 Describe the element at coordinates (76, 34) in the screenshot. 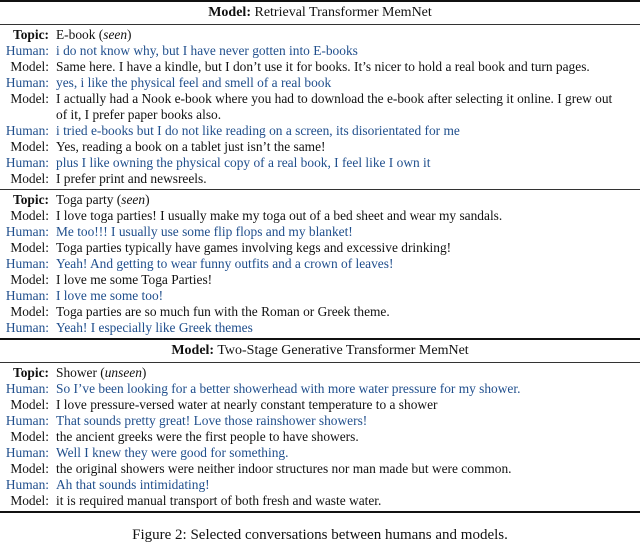

I see `topic-name: E-book` at that location.